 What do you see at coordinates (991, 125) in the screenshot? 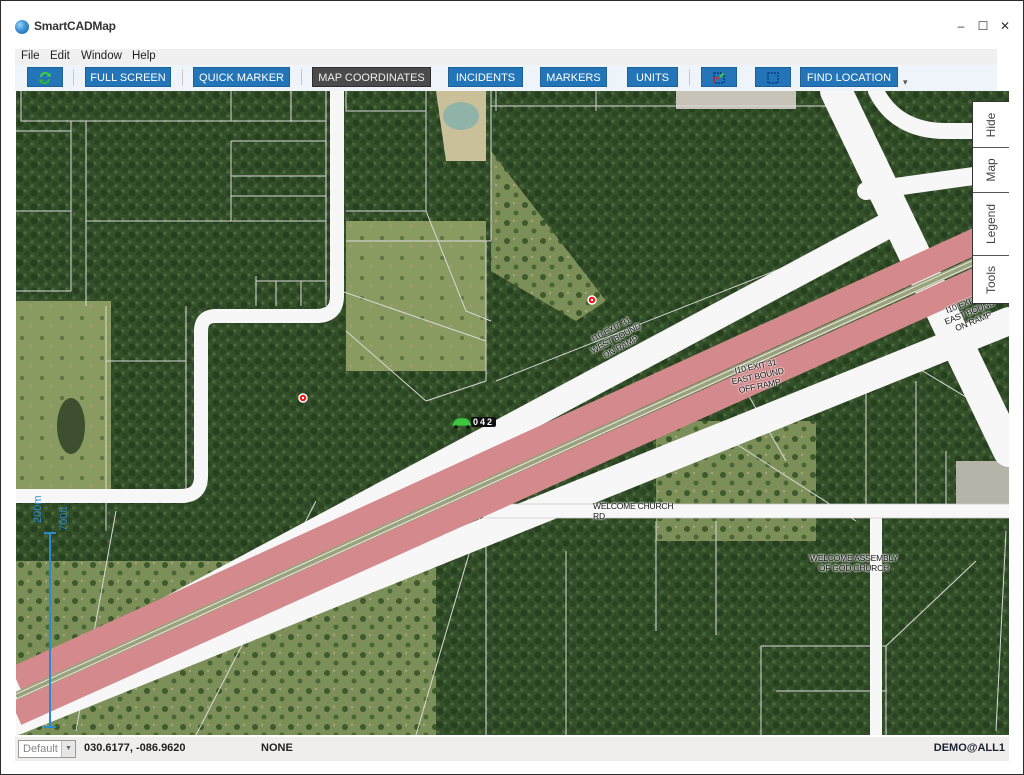
I see `tab-hide: Hide` at bounding box center [991, 125].